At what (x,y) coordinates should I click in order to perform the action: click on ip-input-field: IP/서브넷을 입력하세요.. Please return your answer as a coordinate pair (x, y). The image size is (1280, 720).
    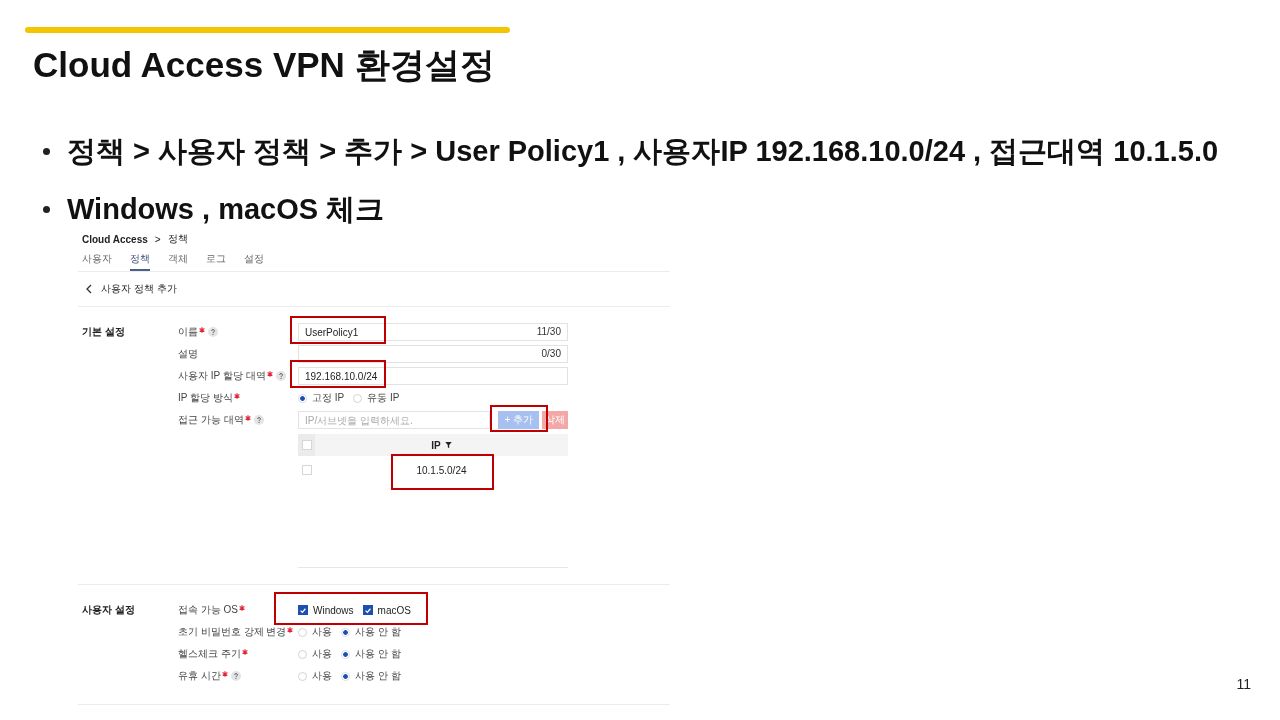
    Looking at the image, I should click on (394, 420).